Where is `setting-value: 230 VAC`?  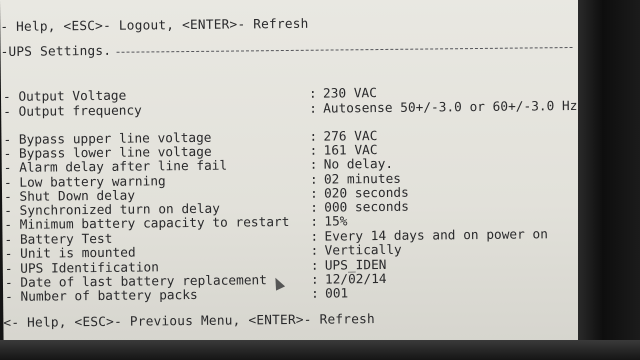
setting-value: 230 VAC is located at coordinates (350, 94).